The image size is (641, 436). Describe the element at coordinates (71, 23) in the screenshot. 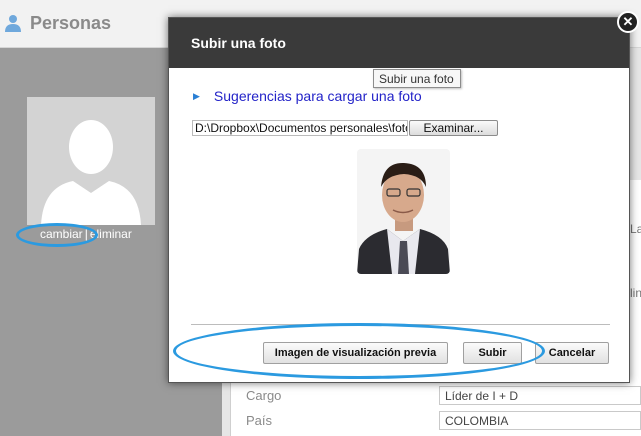

I see `app-title: Personas` at that location.